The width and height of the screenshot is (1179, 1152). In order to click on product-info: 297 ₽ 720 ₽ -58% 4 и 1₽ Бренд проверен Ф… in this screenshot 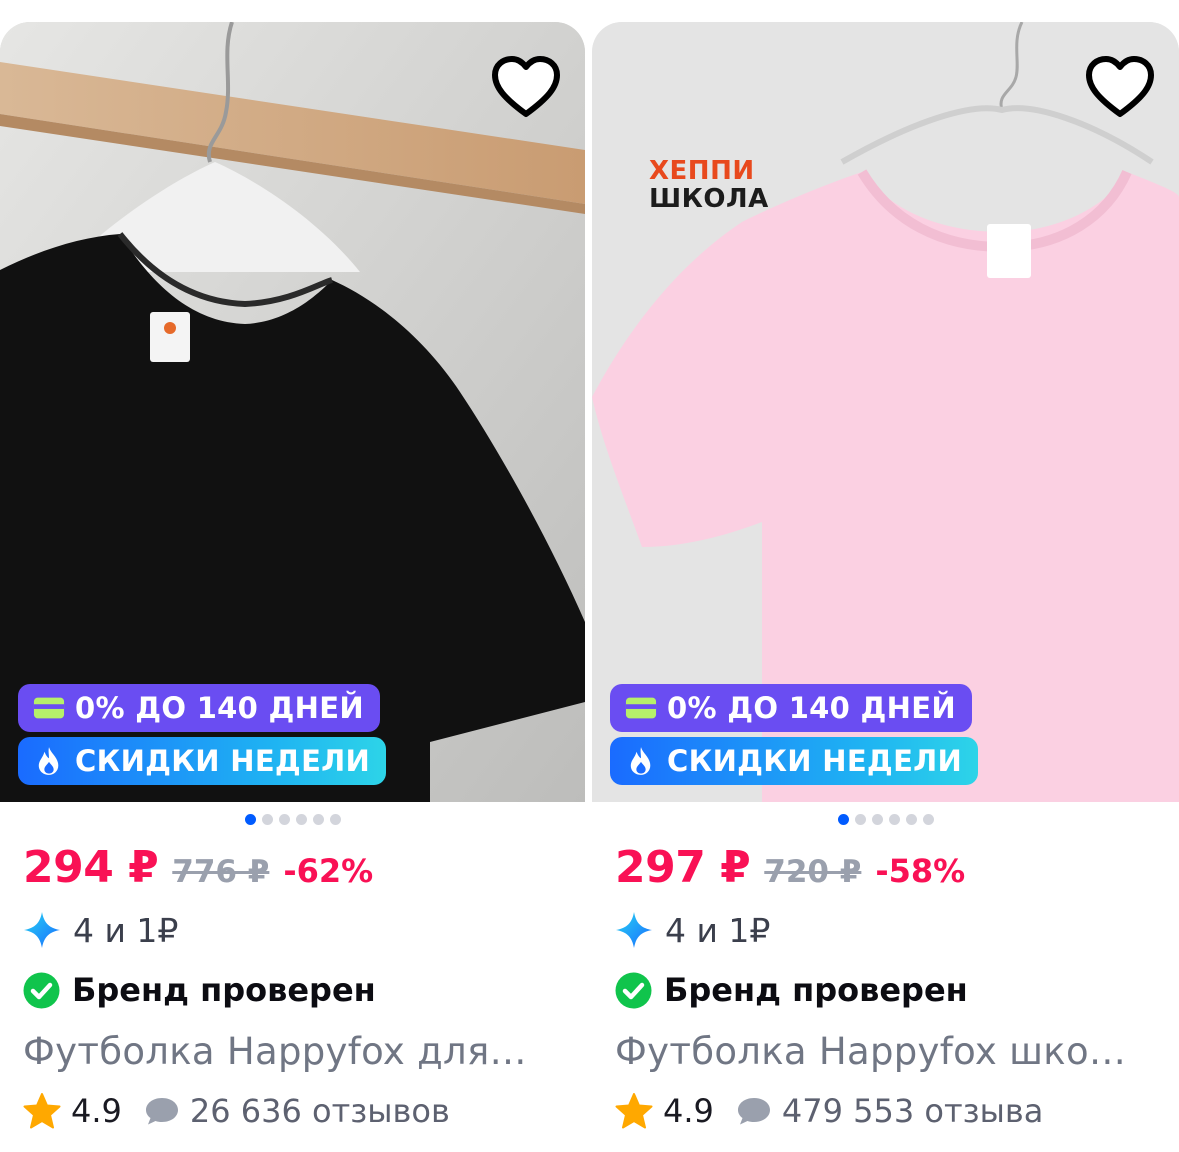, I will do `click(892, 991)`.